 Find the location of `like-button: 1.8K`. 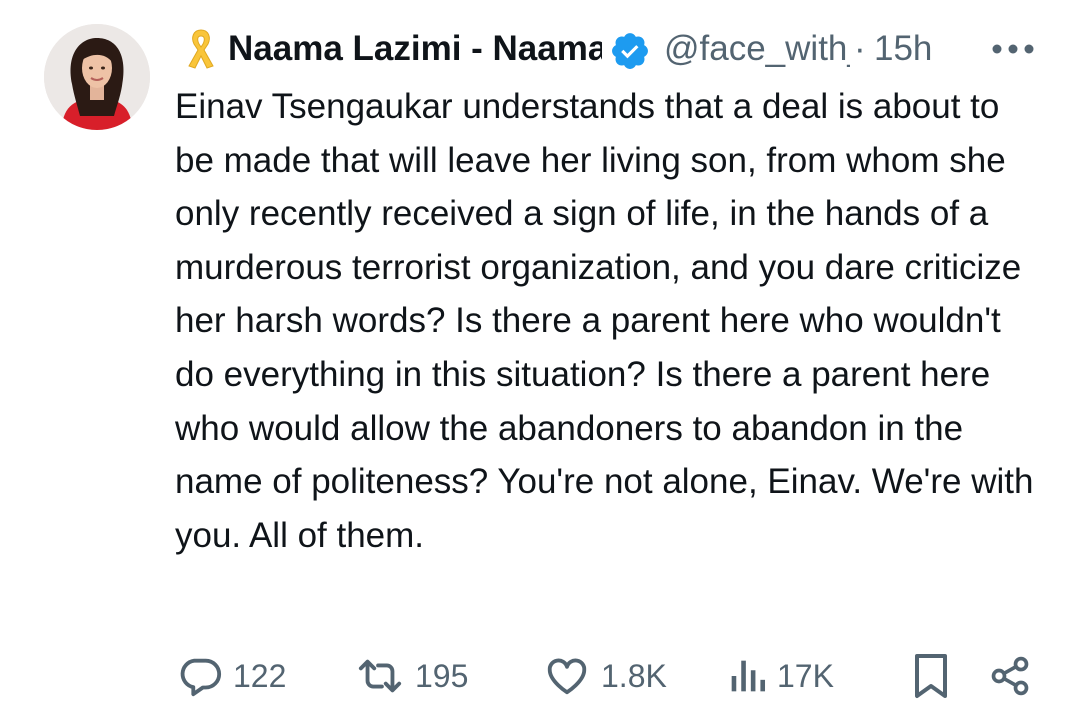

like-button: 1.8K is located at coordinates (605, 676).